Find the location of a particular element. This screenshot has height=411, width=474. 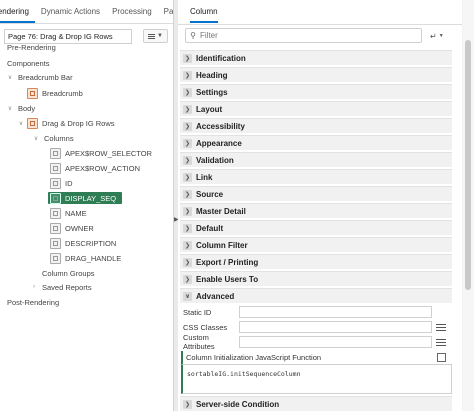

return-arrow-icon: ↵ is located at coordinates (433, 36).